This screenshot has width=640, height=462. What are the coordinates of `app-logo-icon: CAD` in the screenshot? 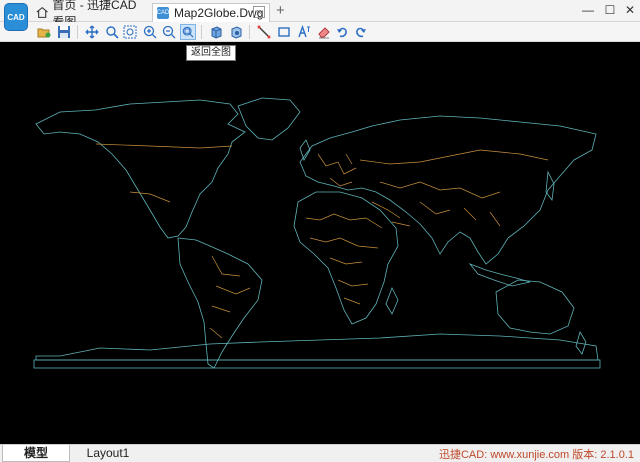 It's located at (16, 17).